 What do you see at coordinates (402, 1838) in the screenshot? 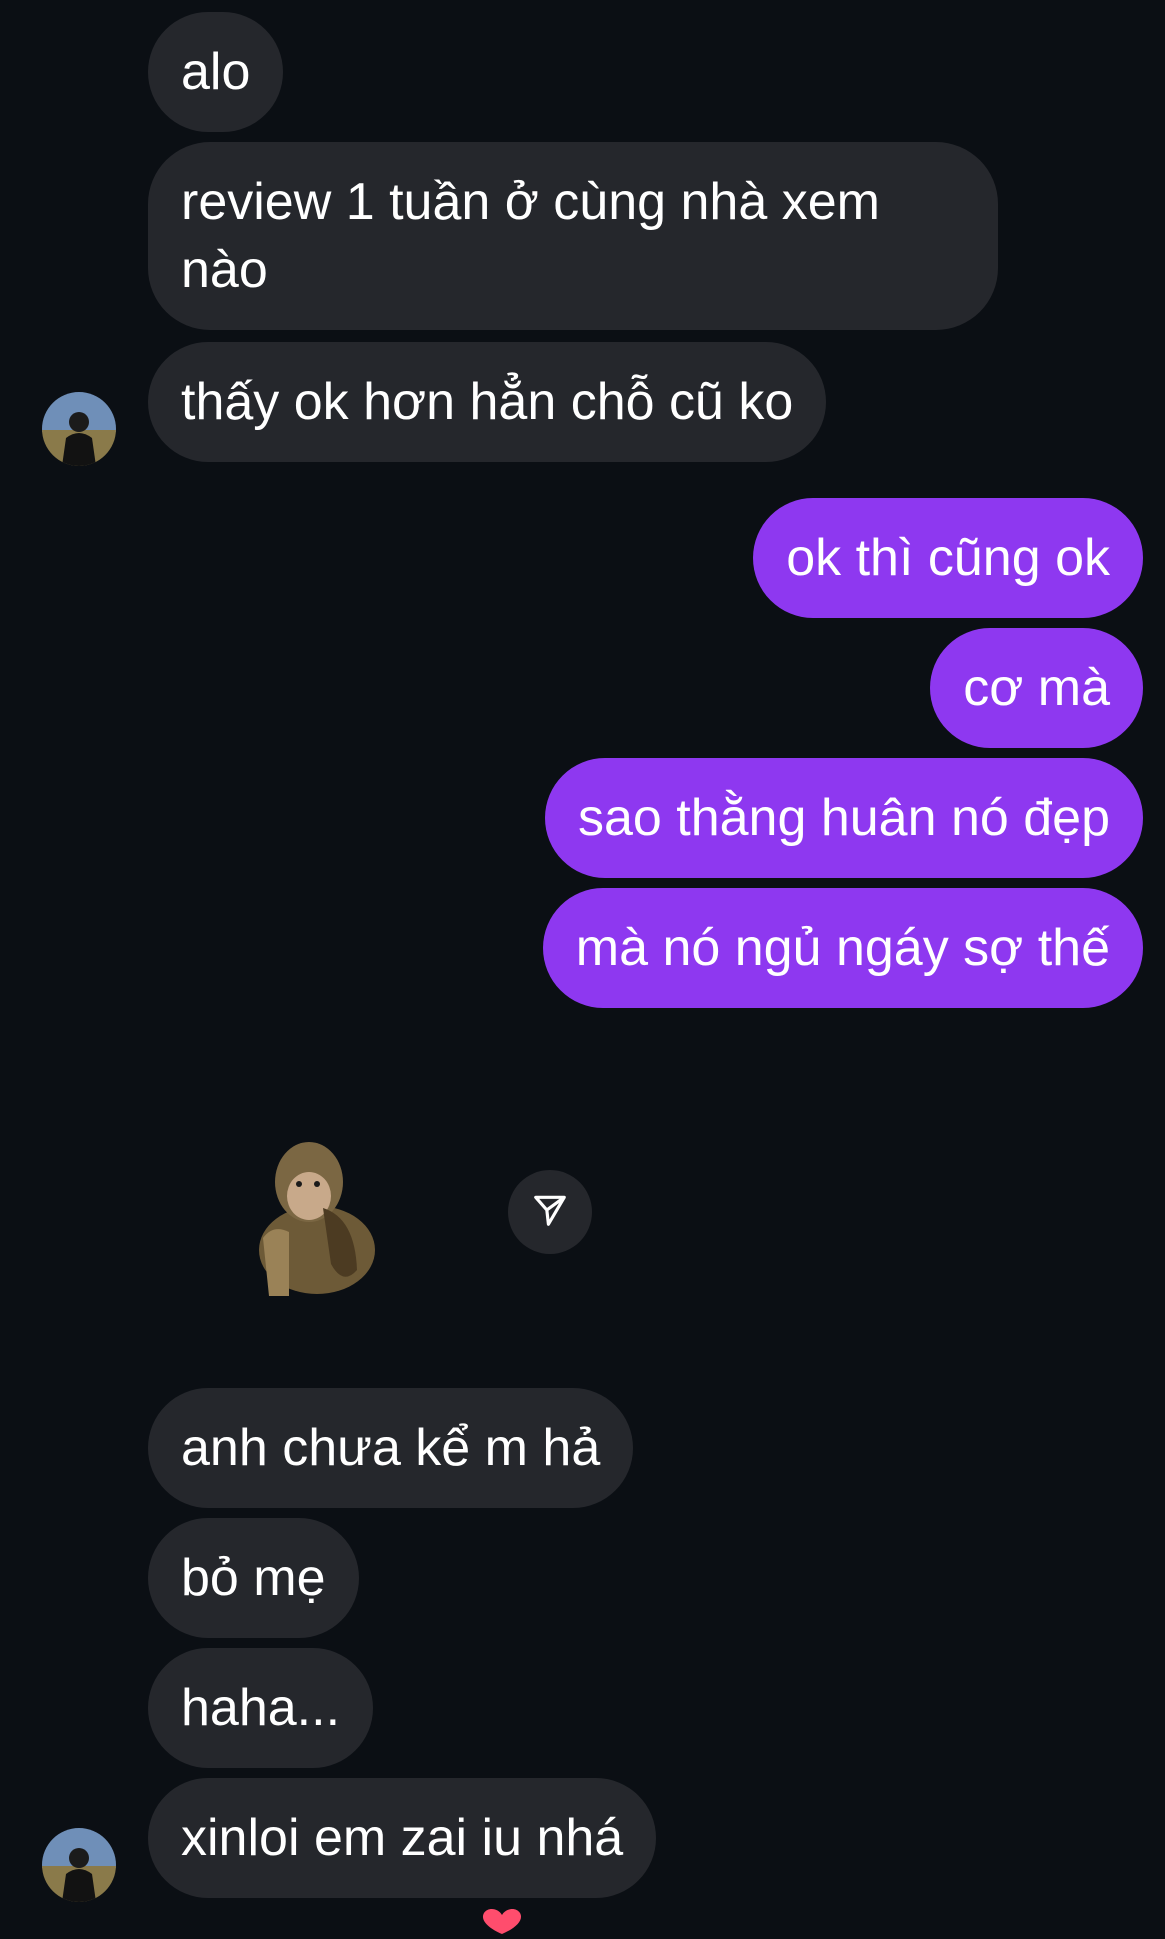
I see `incoming-message-bubble: xinloi em zai iu nhá` at bounding box center [402, 1838].